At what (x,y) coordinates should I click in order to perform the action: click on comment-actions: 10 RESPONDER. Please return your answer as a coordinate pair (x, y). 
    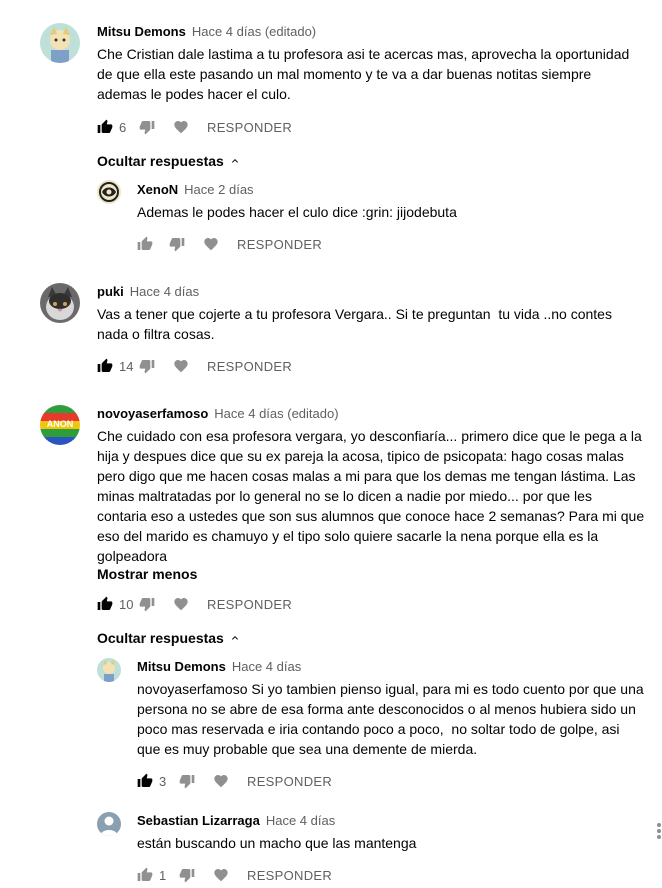
    Looking at the image, I should click on (194, 604).